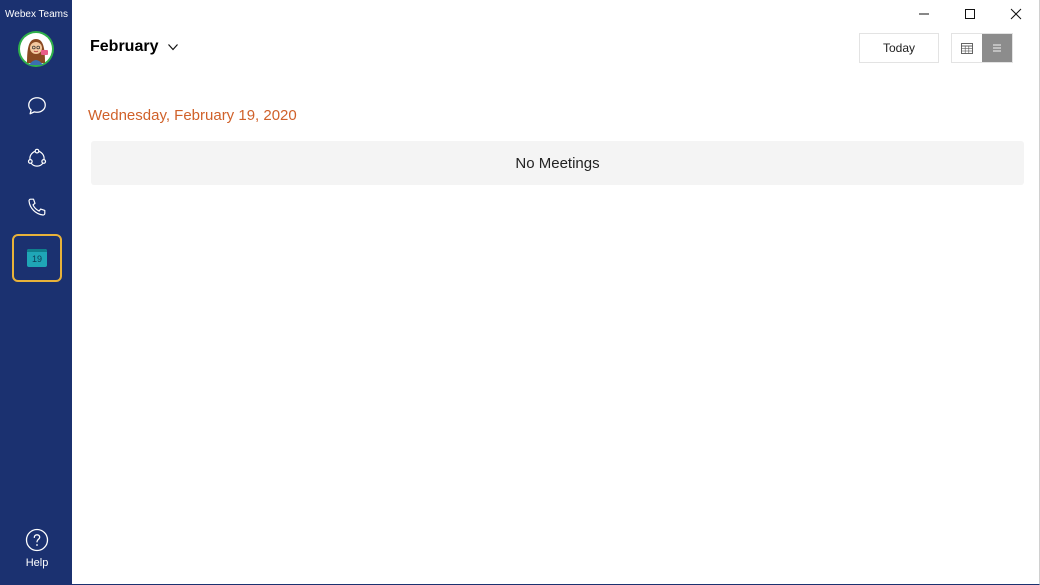 This screenshot has height=585, width=1040. I want to click on month-picker: February, so click(134, 47).